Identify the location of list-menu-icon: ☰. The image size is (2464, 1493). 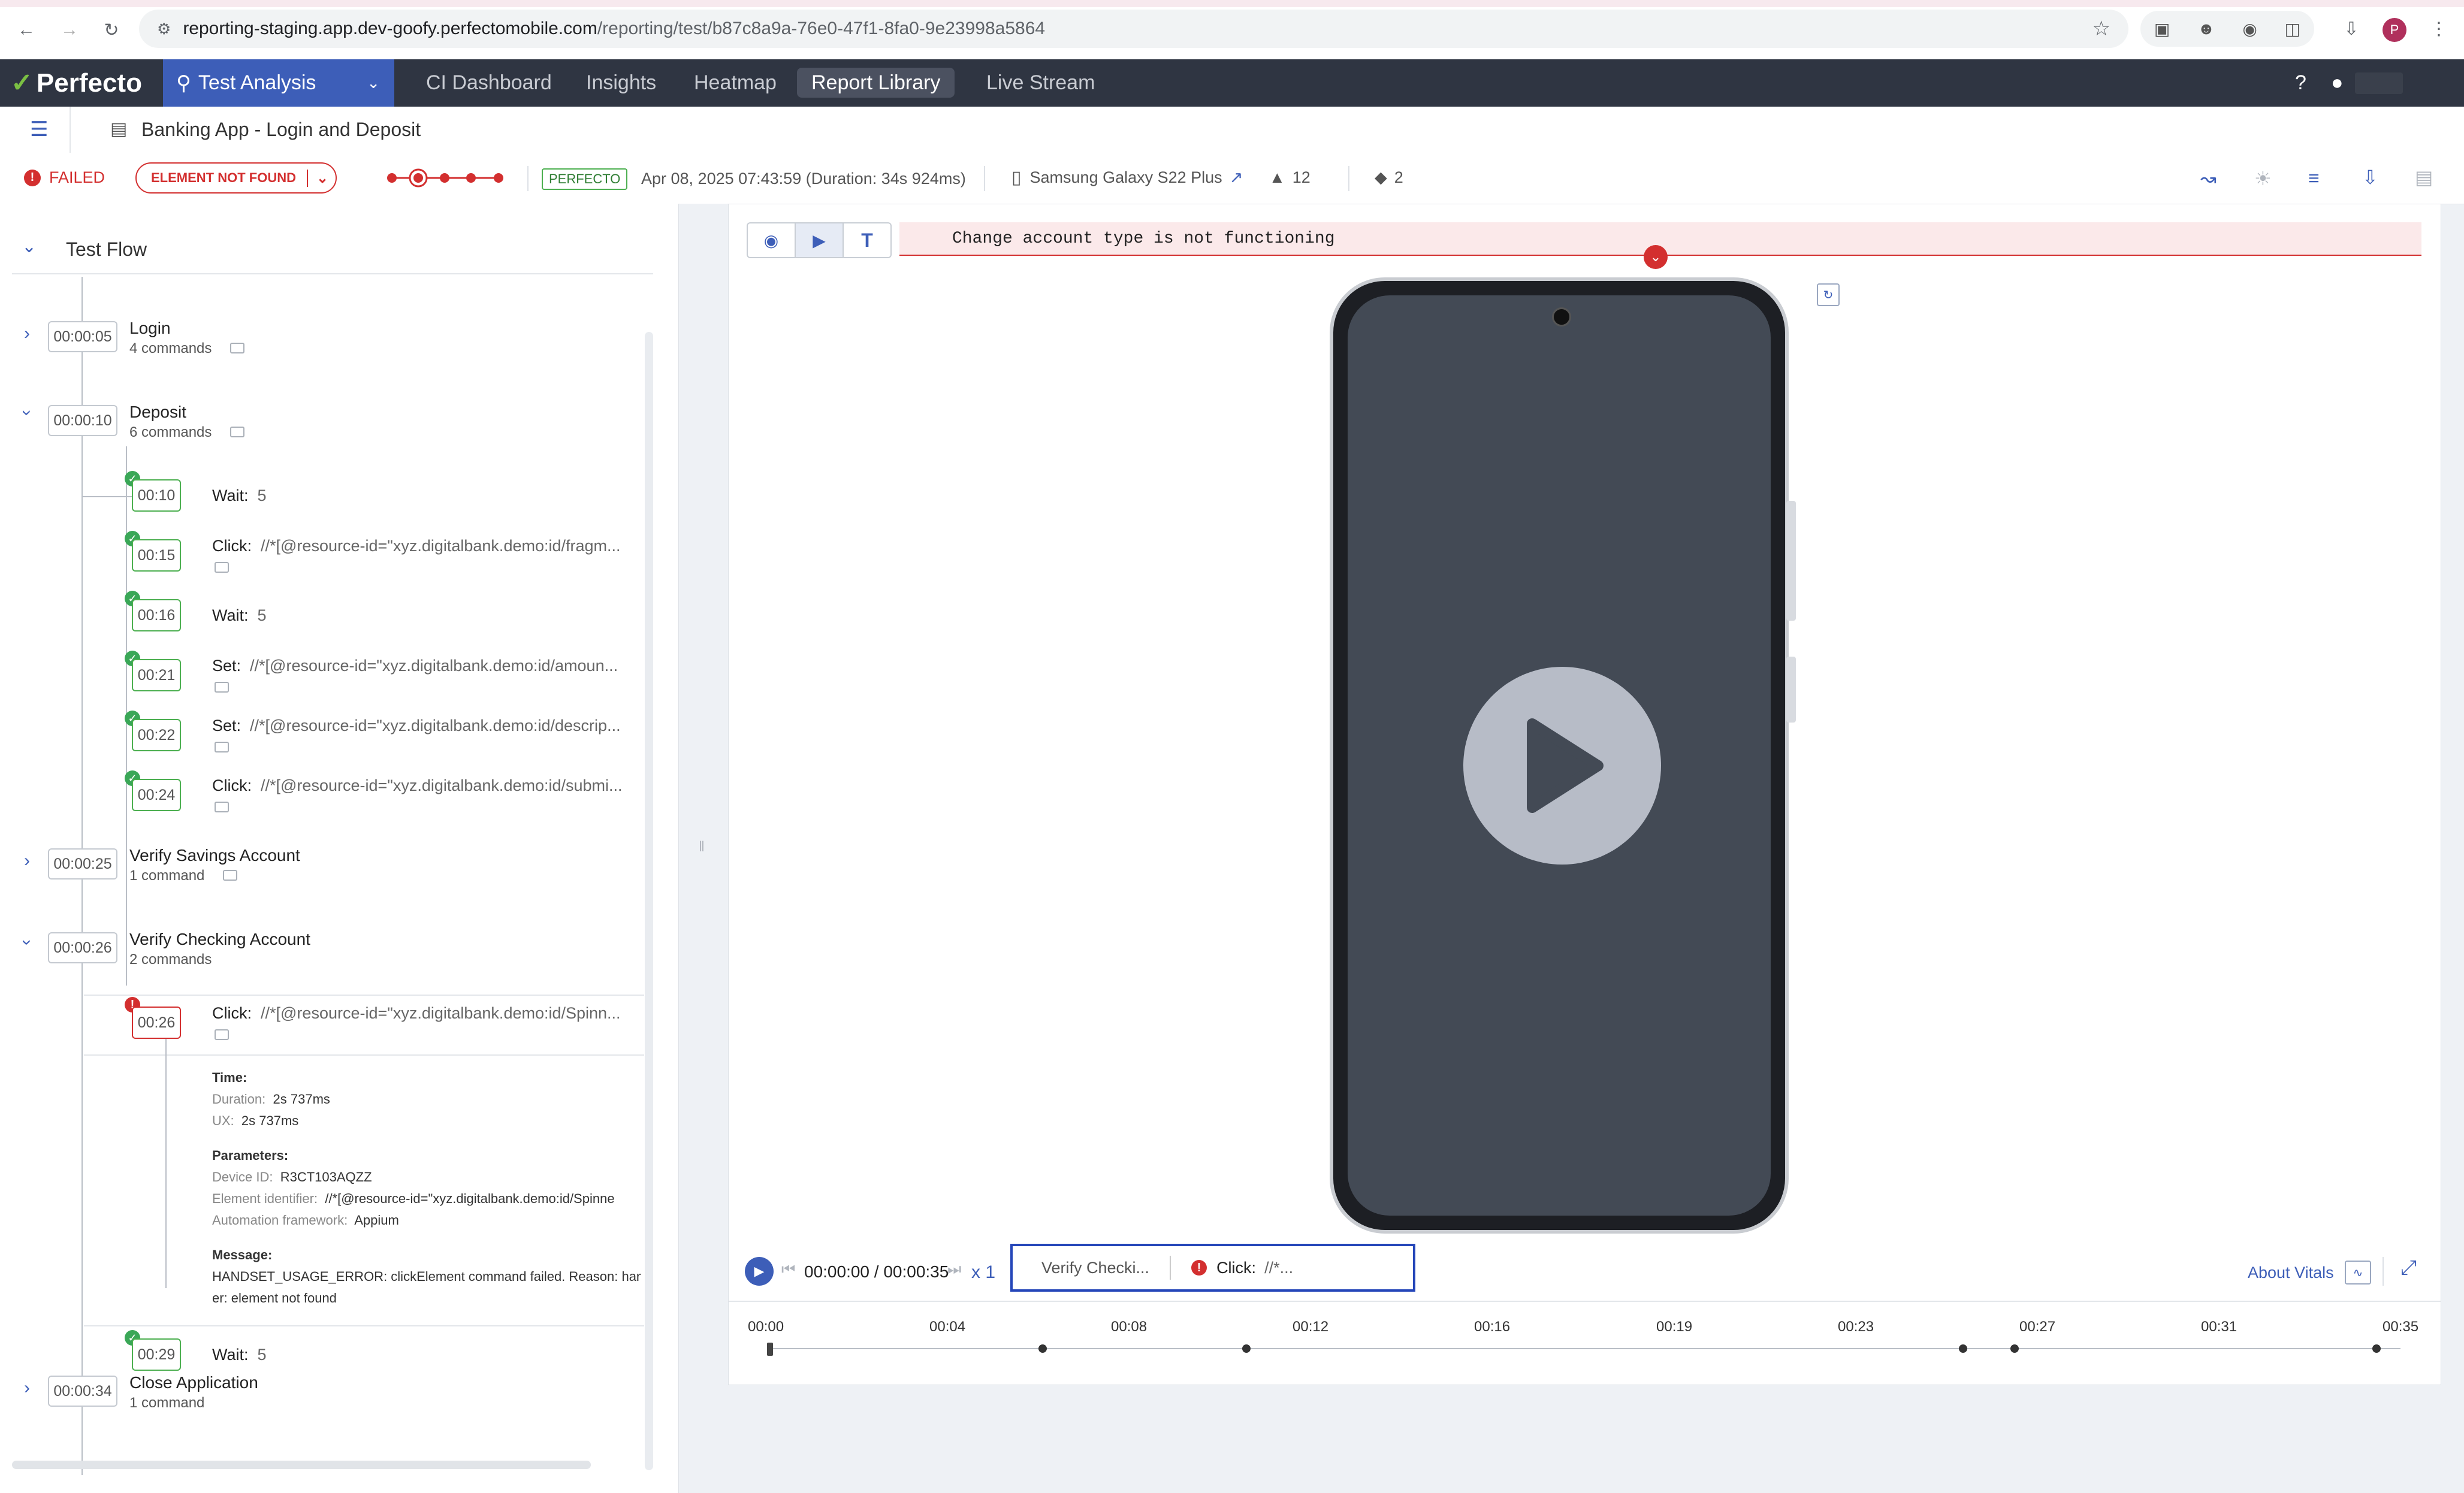
(39, 129).